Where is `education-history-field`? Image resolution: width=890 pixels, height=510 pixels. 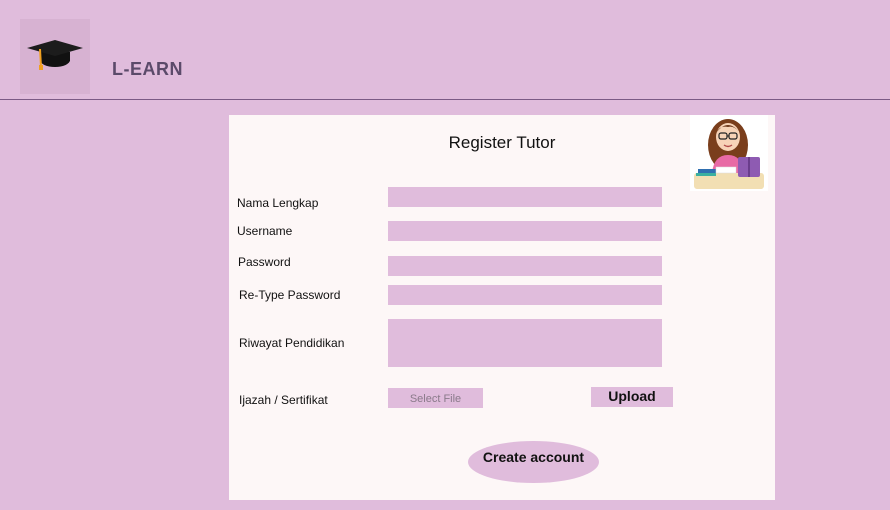 education-history-field is located at coordinates (525, 343).